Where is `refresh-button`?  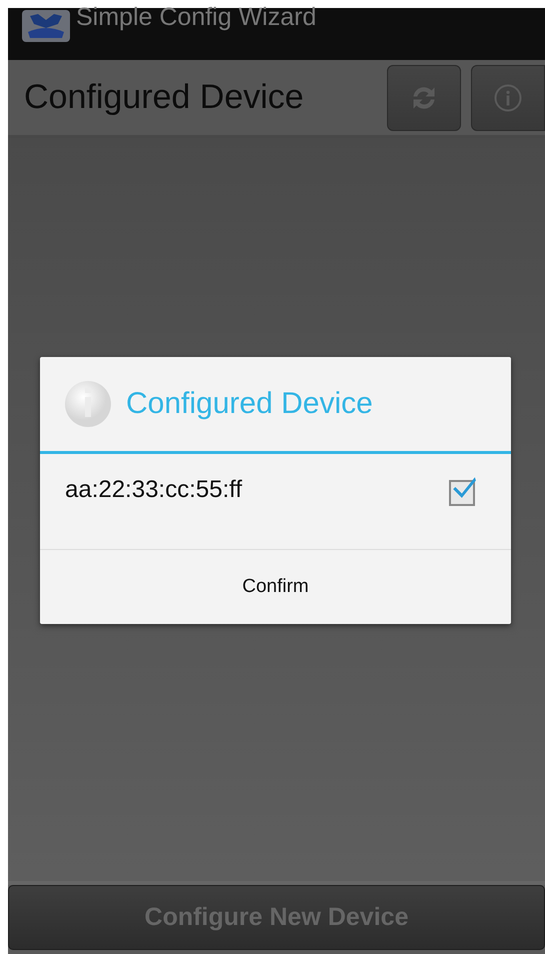 refresh-button is located at coordinates (424, 97).